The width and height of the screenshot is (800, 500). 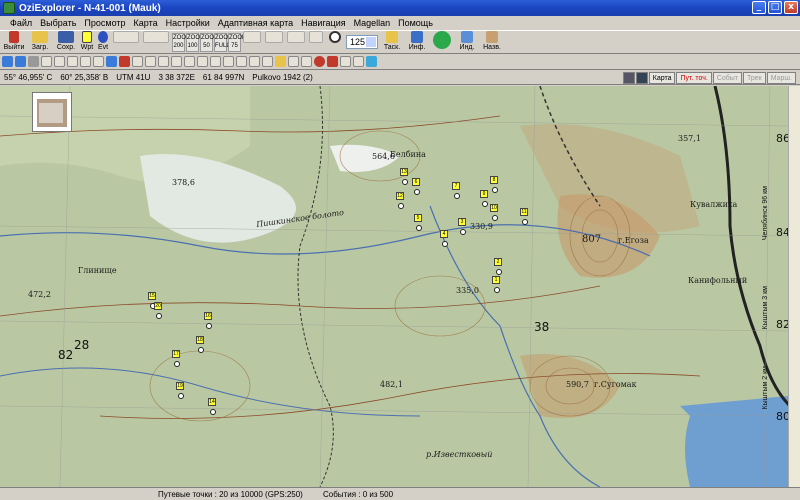 What do you see at coordinates (209, 42) in the screenshot?
I see `zoom-50-button: ZOOM 50` at bounding box center [209, 42].